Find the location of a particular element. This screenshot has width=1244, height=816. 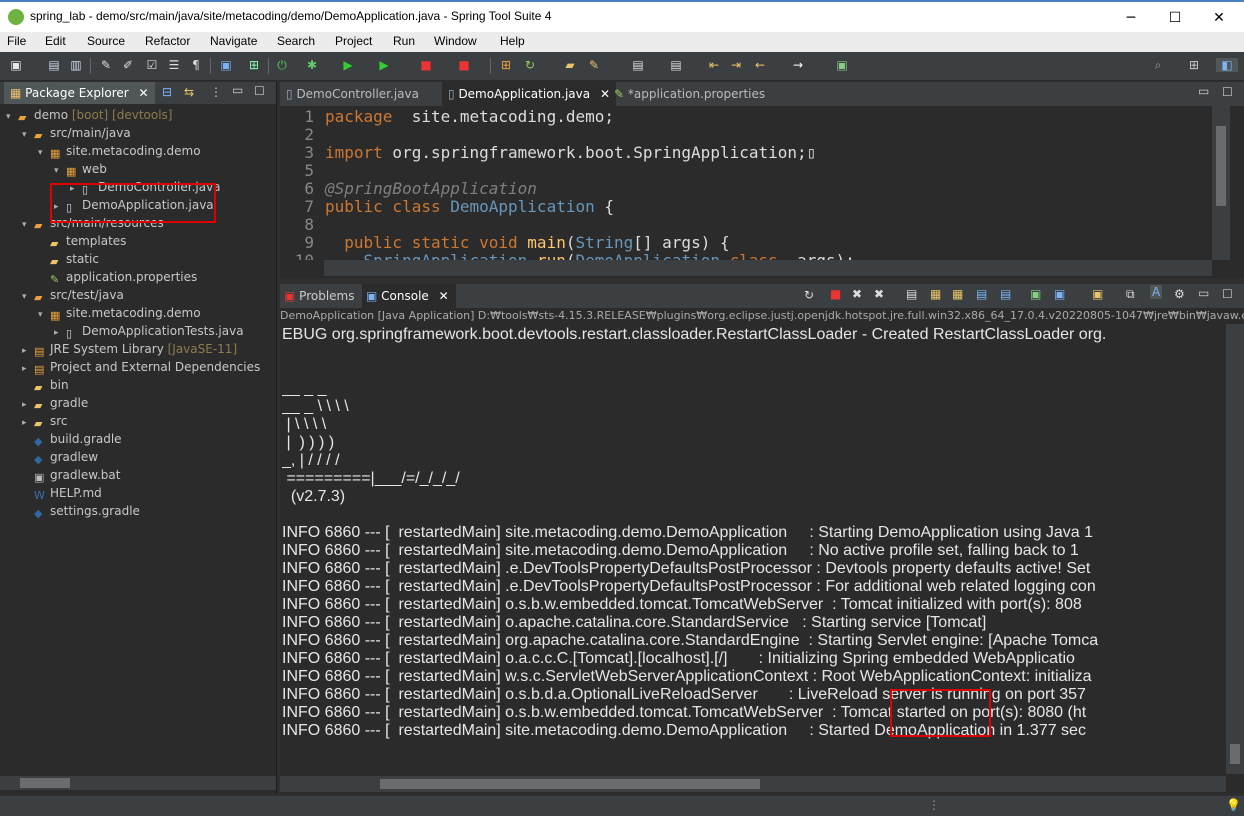

terminate-icon: ■ is located at coordinates (835, 294).